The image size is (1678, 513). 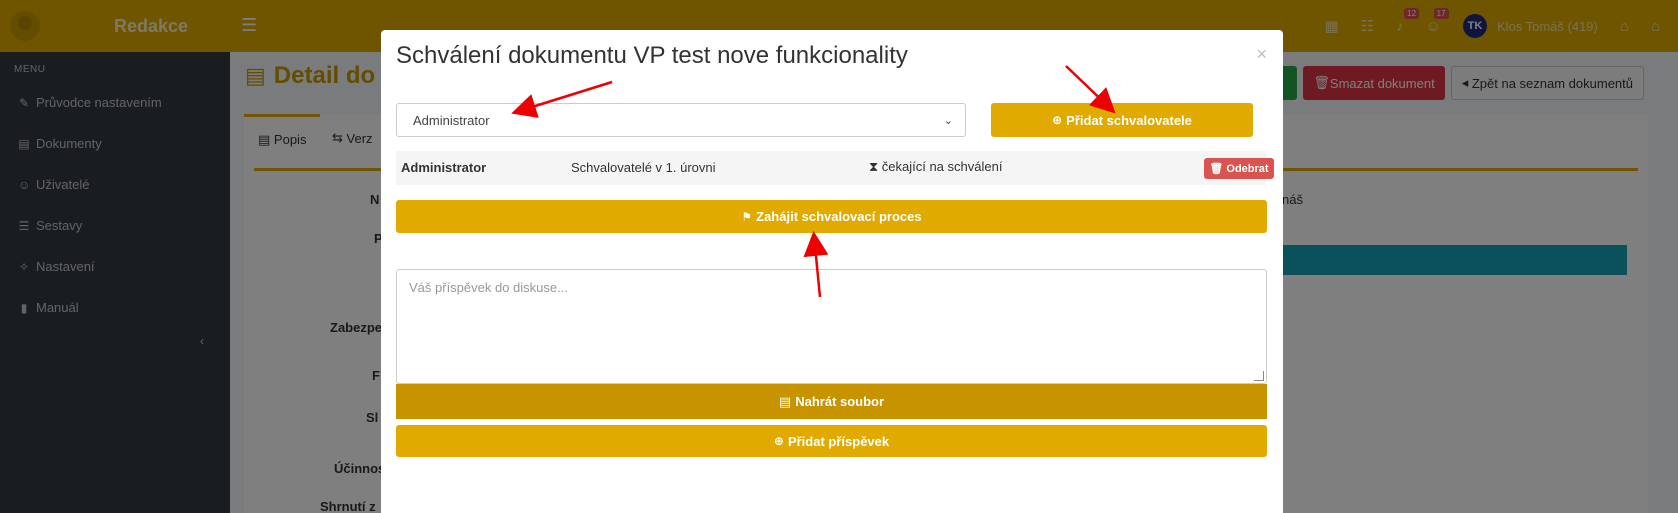 What do you see at coordinates (747, 216) in the screenshot?
I see `flag-checkered-icon: ⚑` at bounding box center [747, 216].